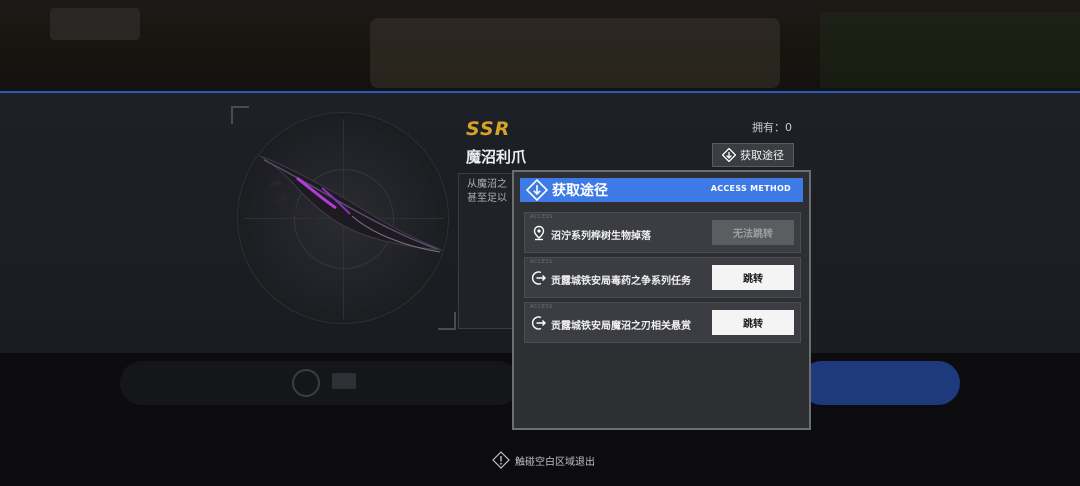 This screenshot has height=486, width=1080. What do you see at coordinates (486, 251) in the screenshot?
I see `item-description: 从魔沼之 甚至足以` at bounding box center [486, 251].